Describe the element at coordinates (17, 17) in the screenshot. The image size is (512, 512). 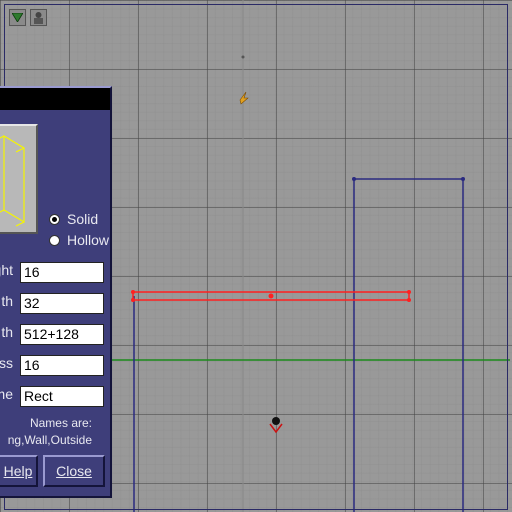
I see `dropdown-arrow-icon` at that location.